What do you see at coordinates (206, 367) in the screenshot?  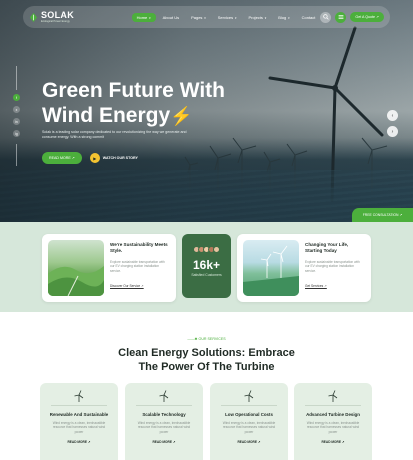 I see `section-title-line2: The Power Of The Turbine` at bounding box center [206, 367].